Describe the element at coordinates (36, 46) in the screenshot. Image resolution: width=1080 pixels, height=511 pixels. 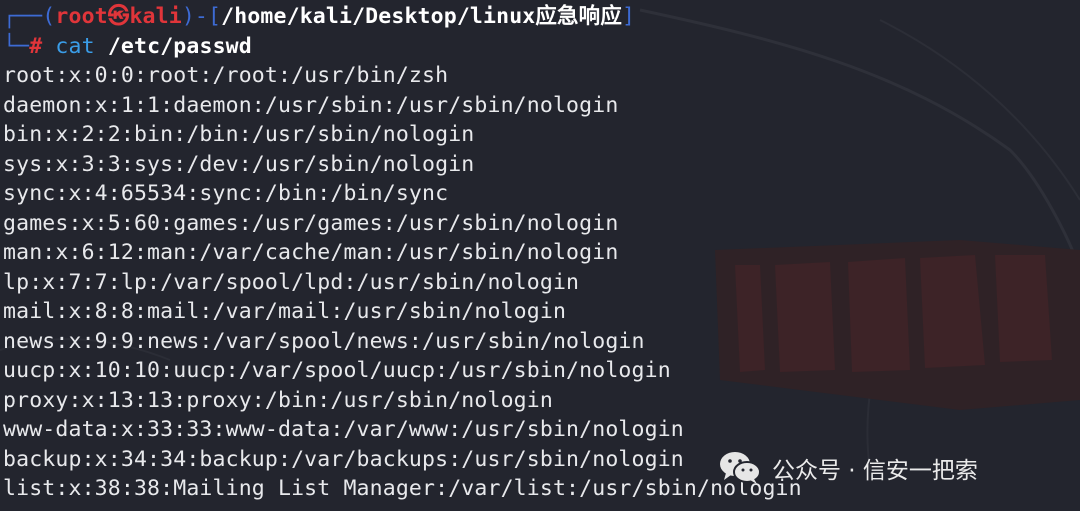
I see `prompt-hash: #` at that location.